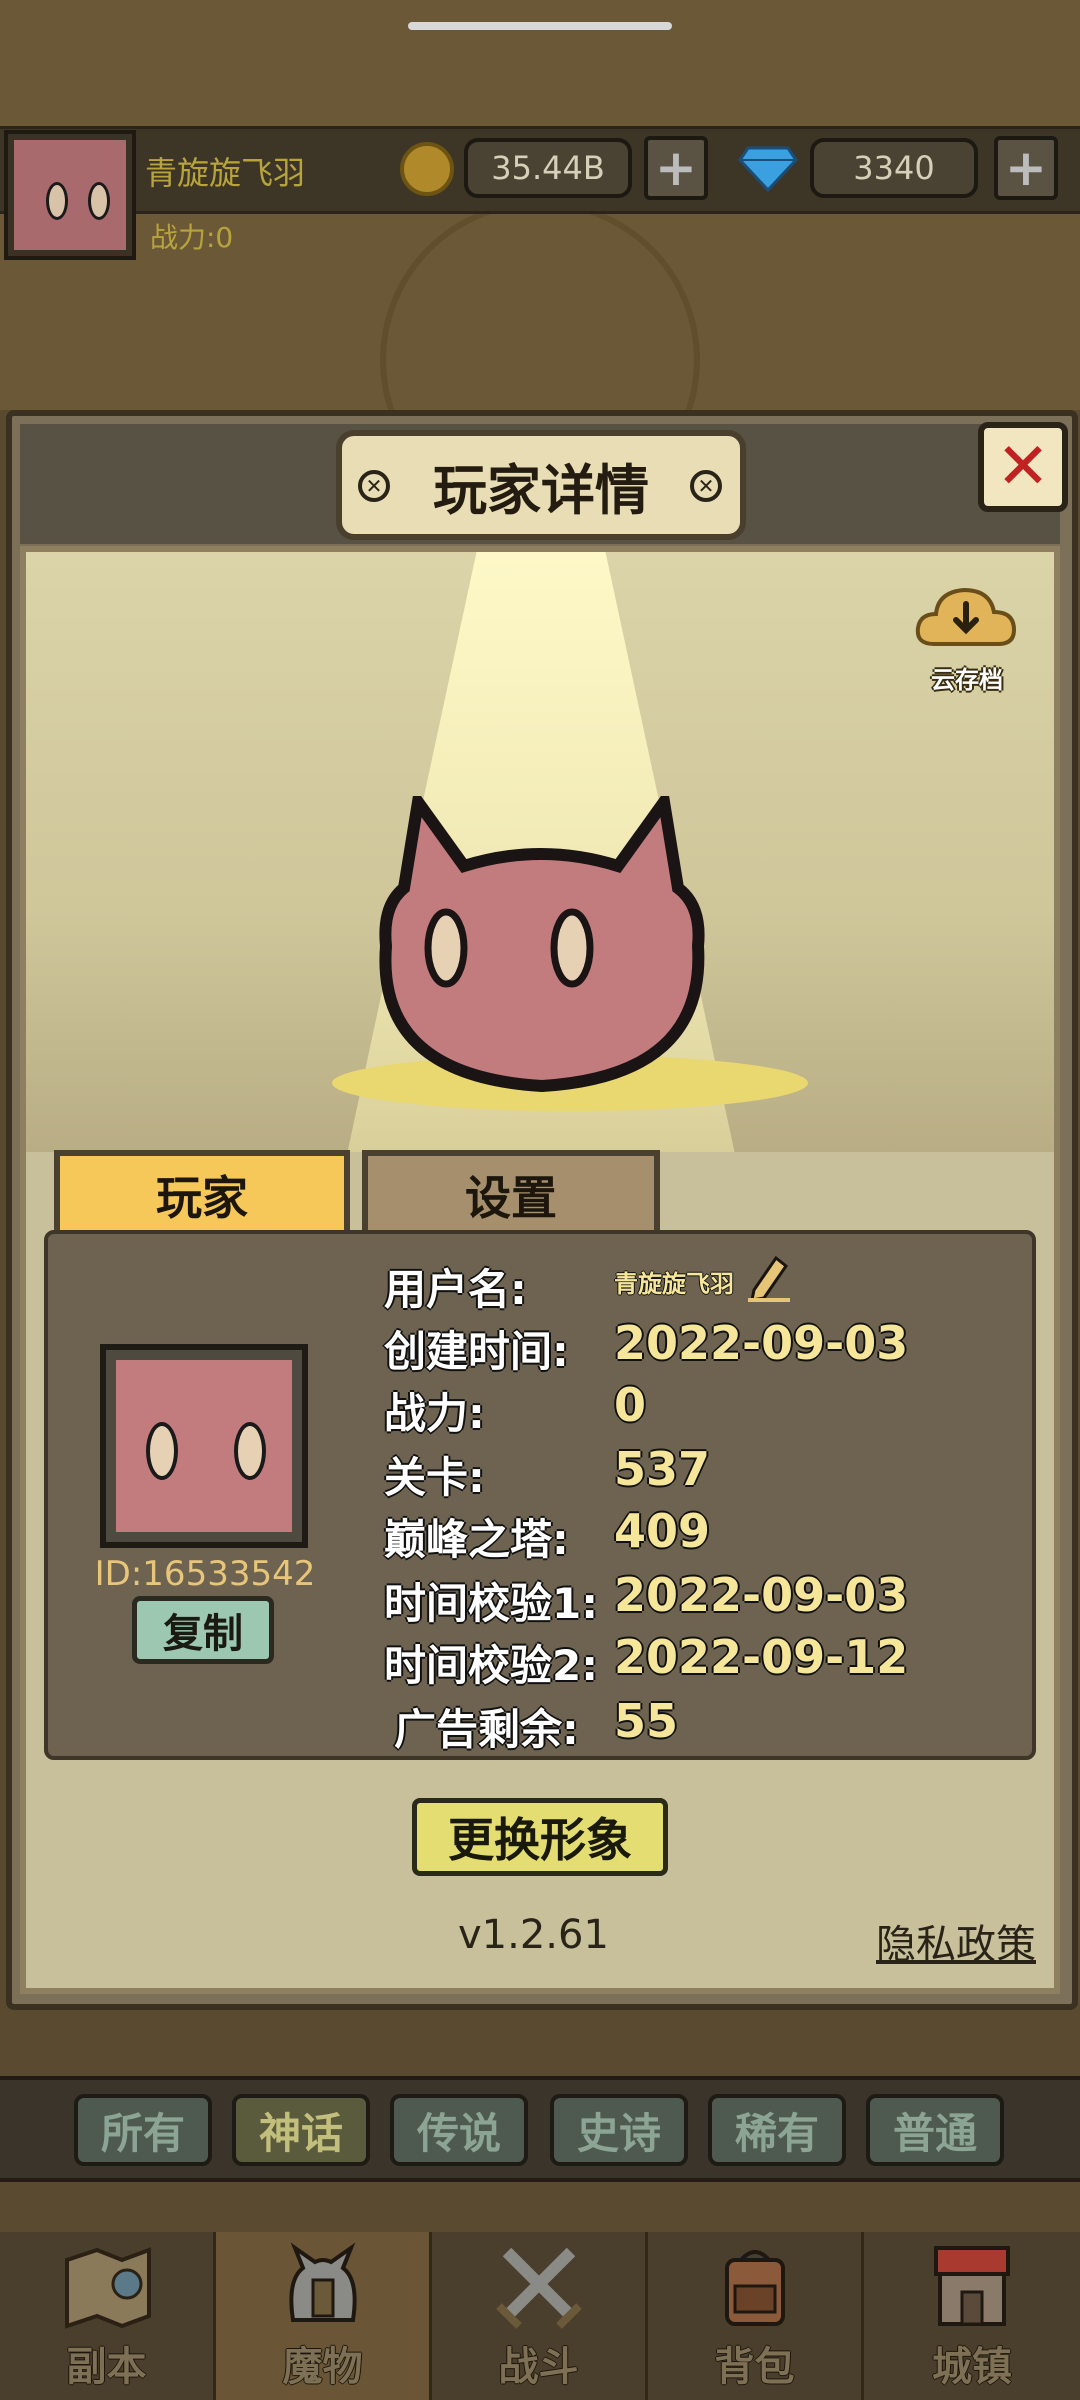 The width and height of the screenshot is (1080, 2400). Describe the element at coordinates (301, 2130) in the screenshot. I see `filter-mythic: 神话` at that location.